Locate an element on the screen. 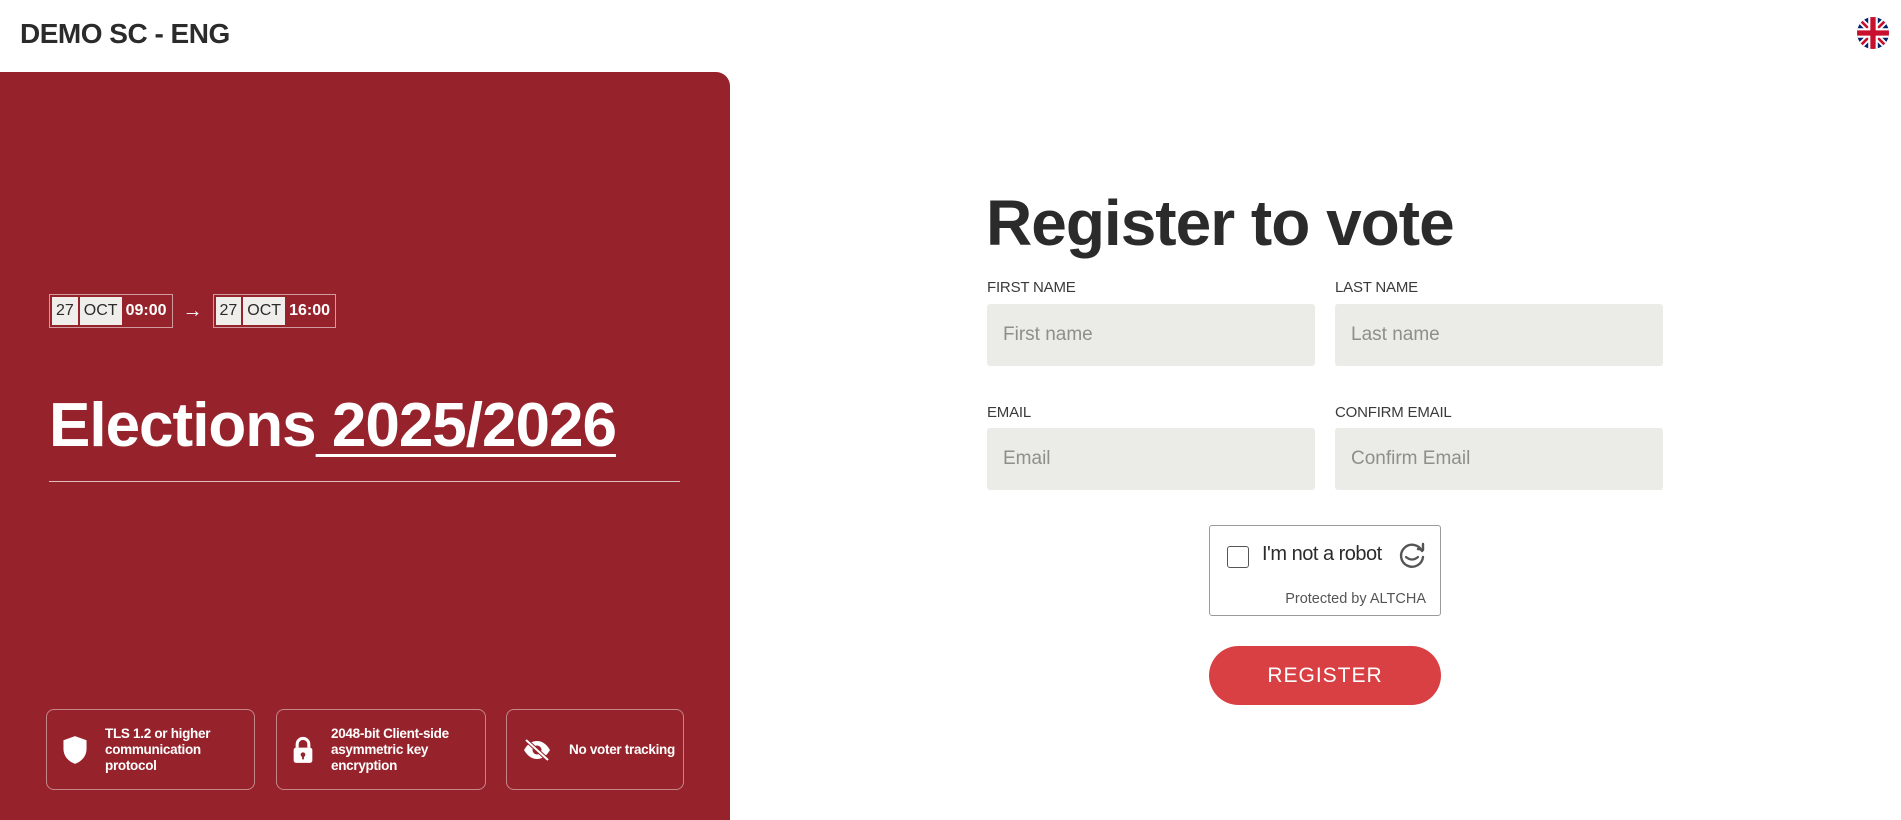  end-date: 27 OCT 16:00 is located at coordinates (274, 311).